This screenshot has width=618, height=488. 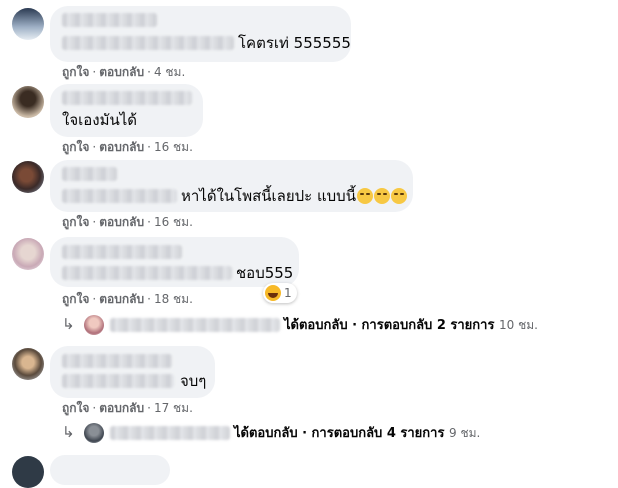 I want to click on replies-count-text: ได้ตอบกลับ · การตอบกลับ 2 รายการ, so click(x=389, y=325).